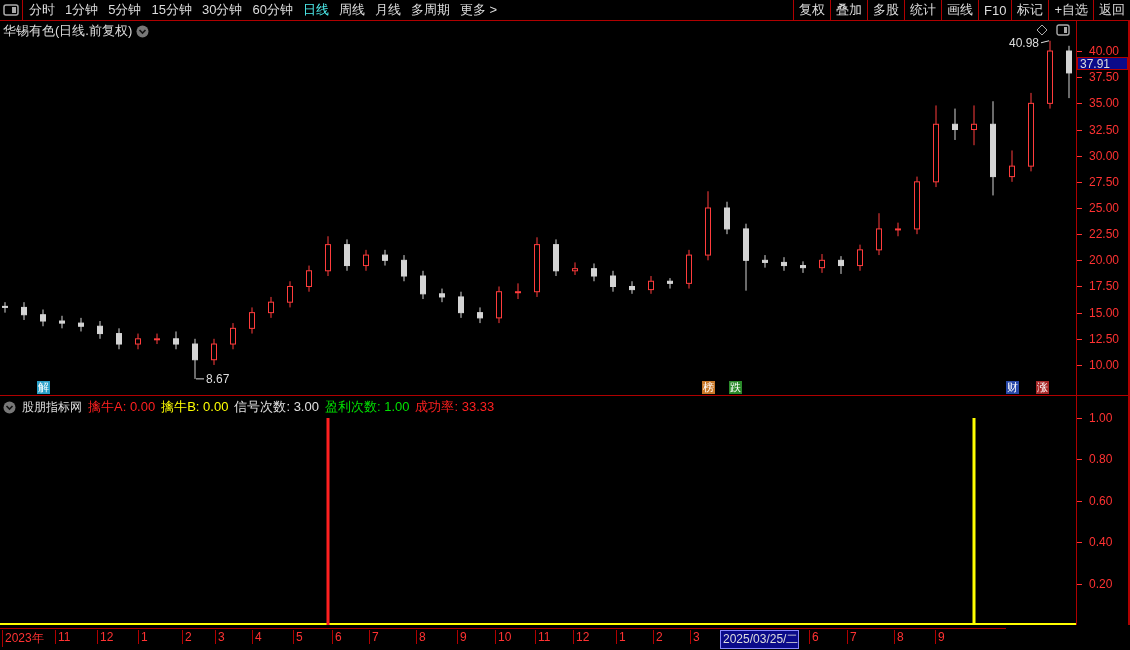  Describe the element at coordinates (257, 637) in the screenshot. I see `time-label: 4` at that location.